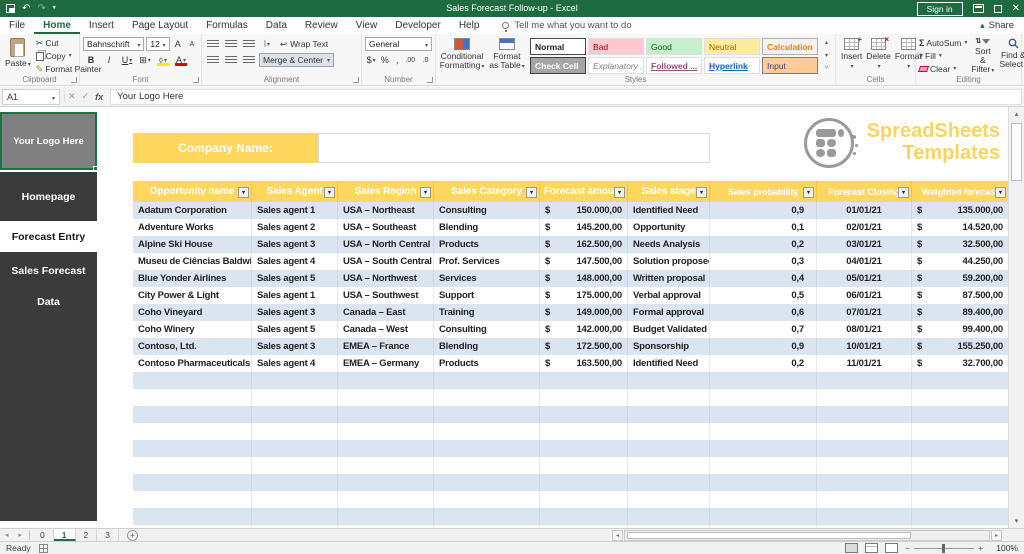 The image size is (1024, 554). What do you see at coordinates (584, 363) in the screenshot?
I see `cell-forecast-amount: $163.500,00` at bounding box center [584, 363].